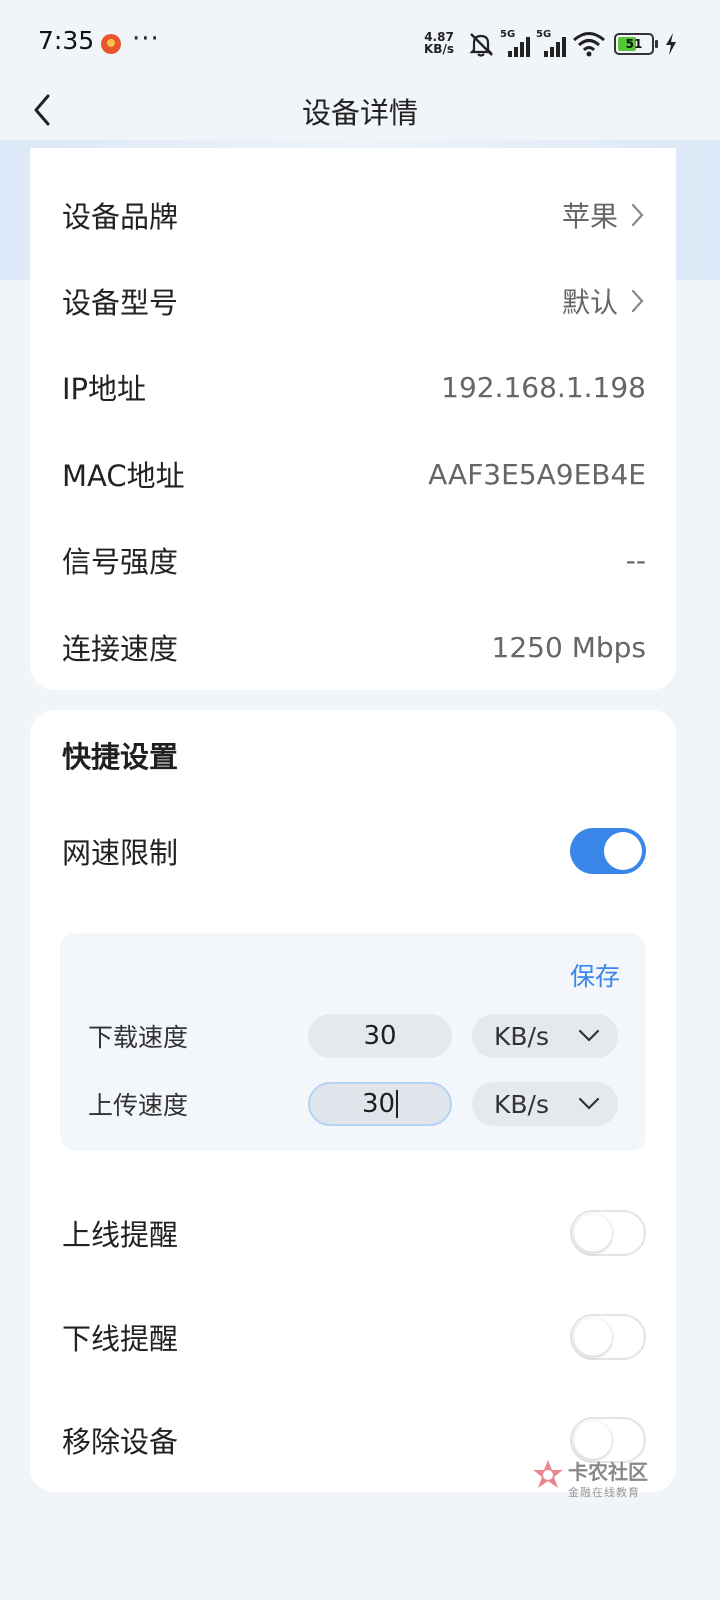 The width and height of the screenshot is (720, 1600). I want to click on text-cursor, so click(397, 1104).